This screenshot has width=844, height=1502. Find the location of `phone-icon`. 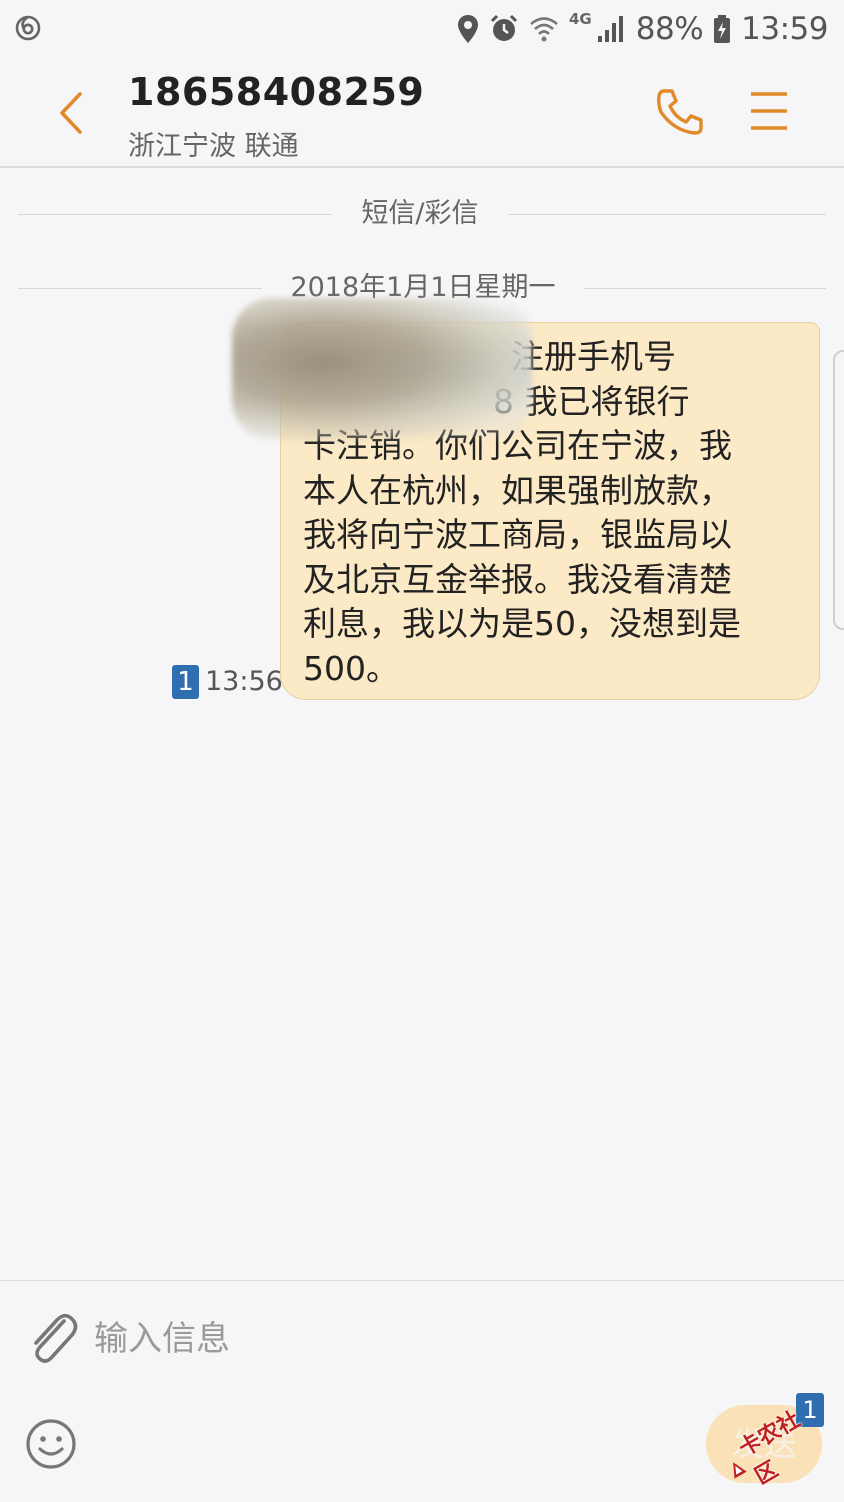

phone-icon is located at coordinates (680, 112).